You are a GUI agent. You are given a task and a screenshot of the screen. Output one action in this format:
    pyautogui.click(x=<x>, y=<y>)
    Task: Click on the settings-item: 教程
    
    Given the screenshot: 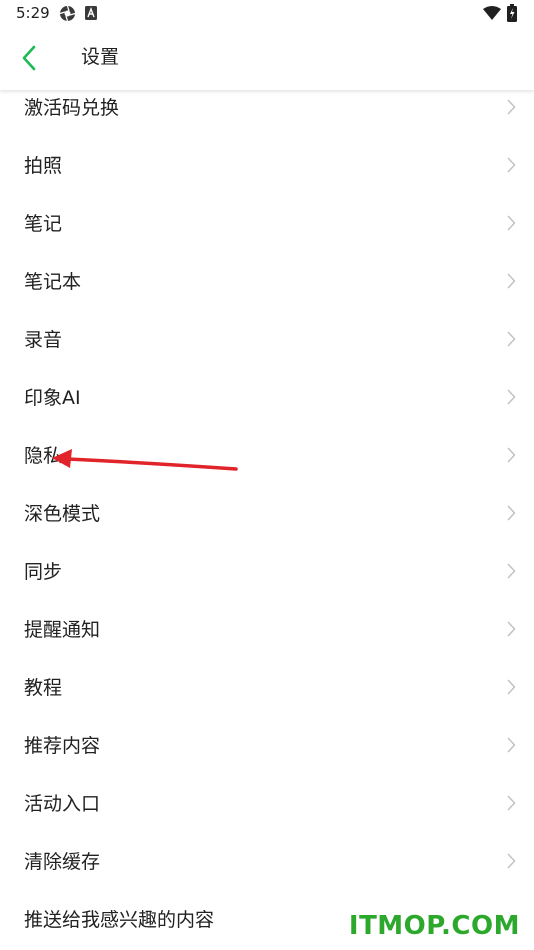 What is the action you would take?
    pyautogui.click(x=267, y=688)
    